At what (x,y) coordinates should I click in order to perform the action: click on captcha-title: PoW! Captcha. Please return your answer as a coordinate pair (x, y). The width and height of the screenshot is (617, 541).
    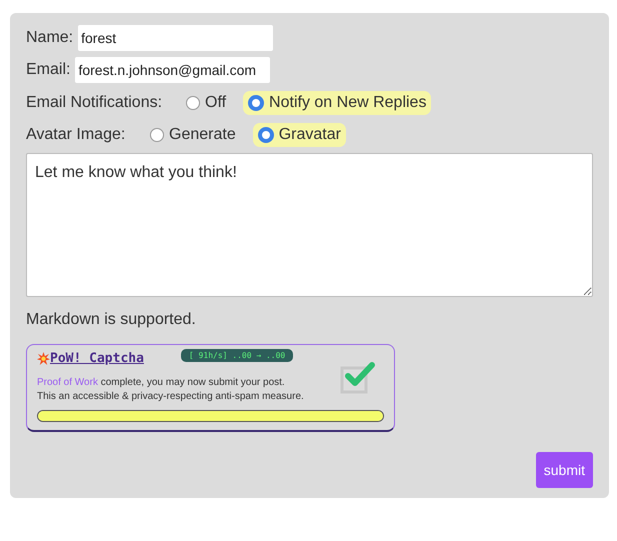
    Looking at the image, I should click on (97, 358).